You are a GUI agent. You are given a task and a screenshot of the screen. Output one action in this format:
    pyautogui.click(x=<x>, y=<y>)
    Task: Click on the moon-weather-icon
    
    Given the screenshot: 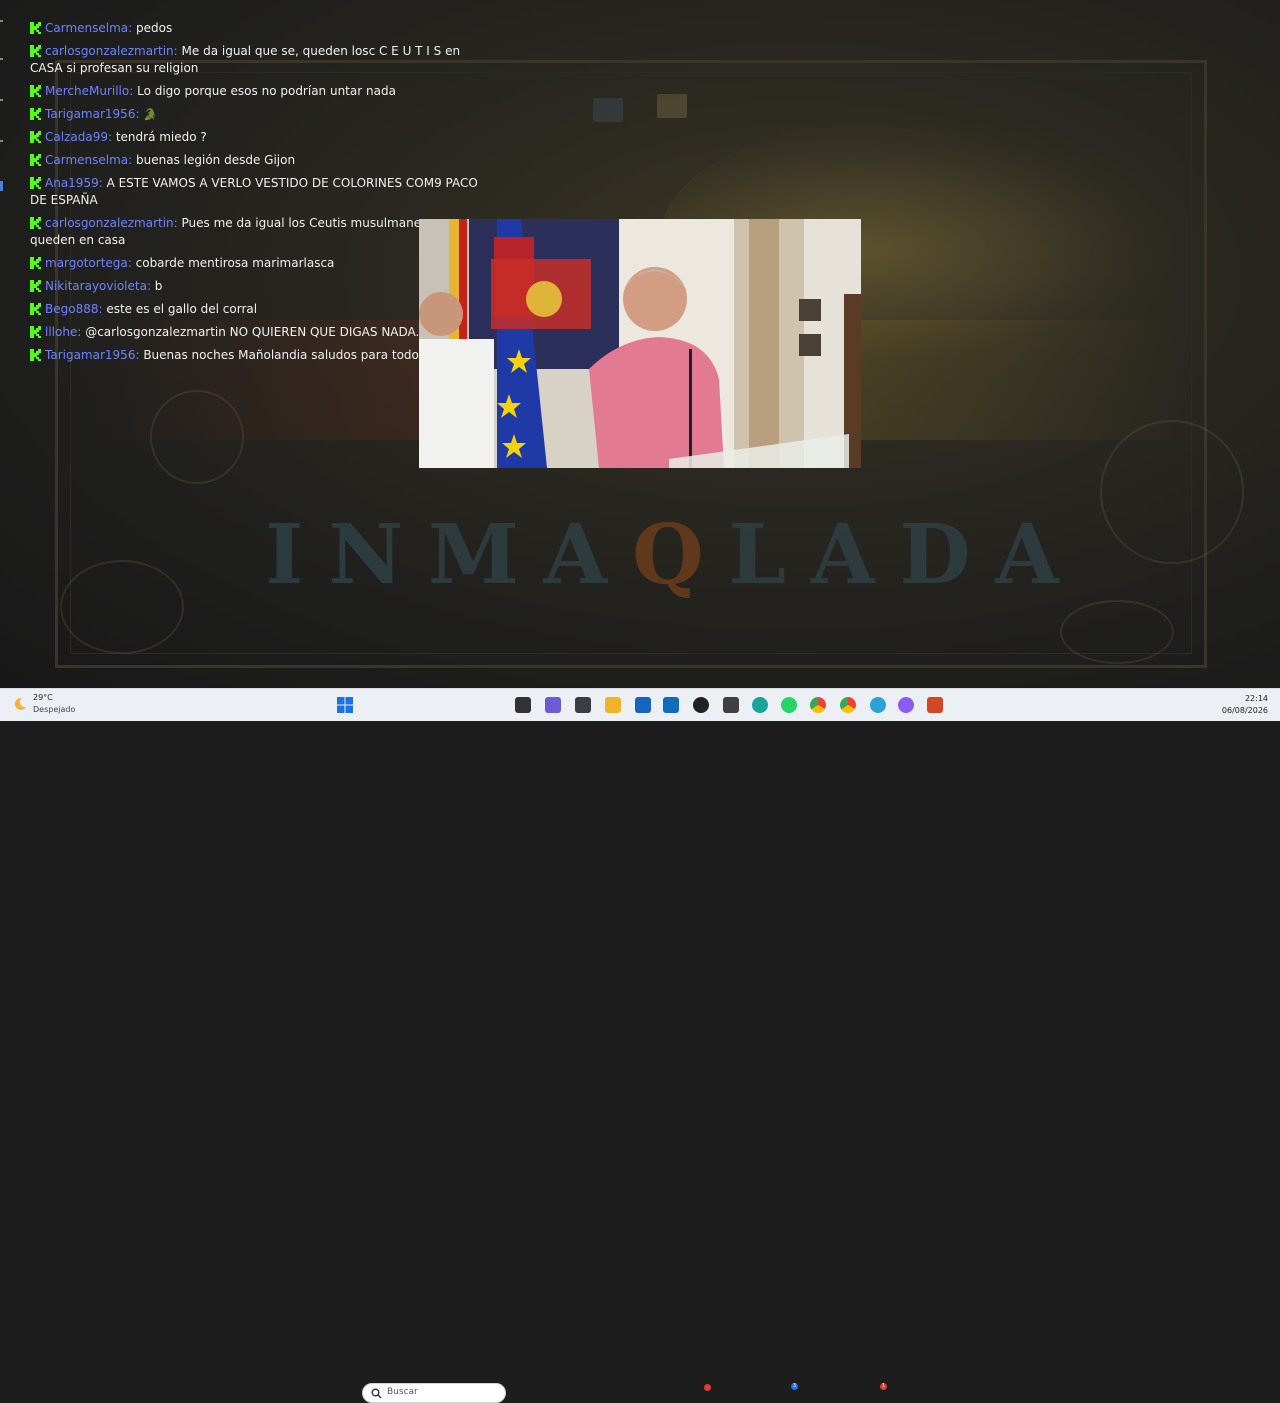 What is the action you would take?
    pyautogui.click(x=20, y=704)
    